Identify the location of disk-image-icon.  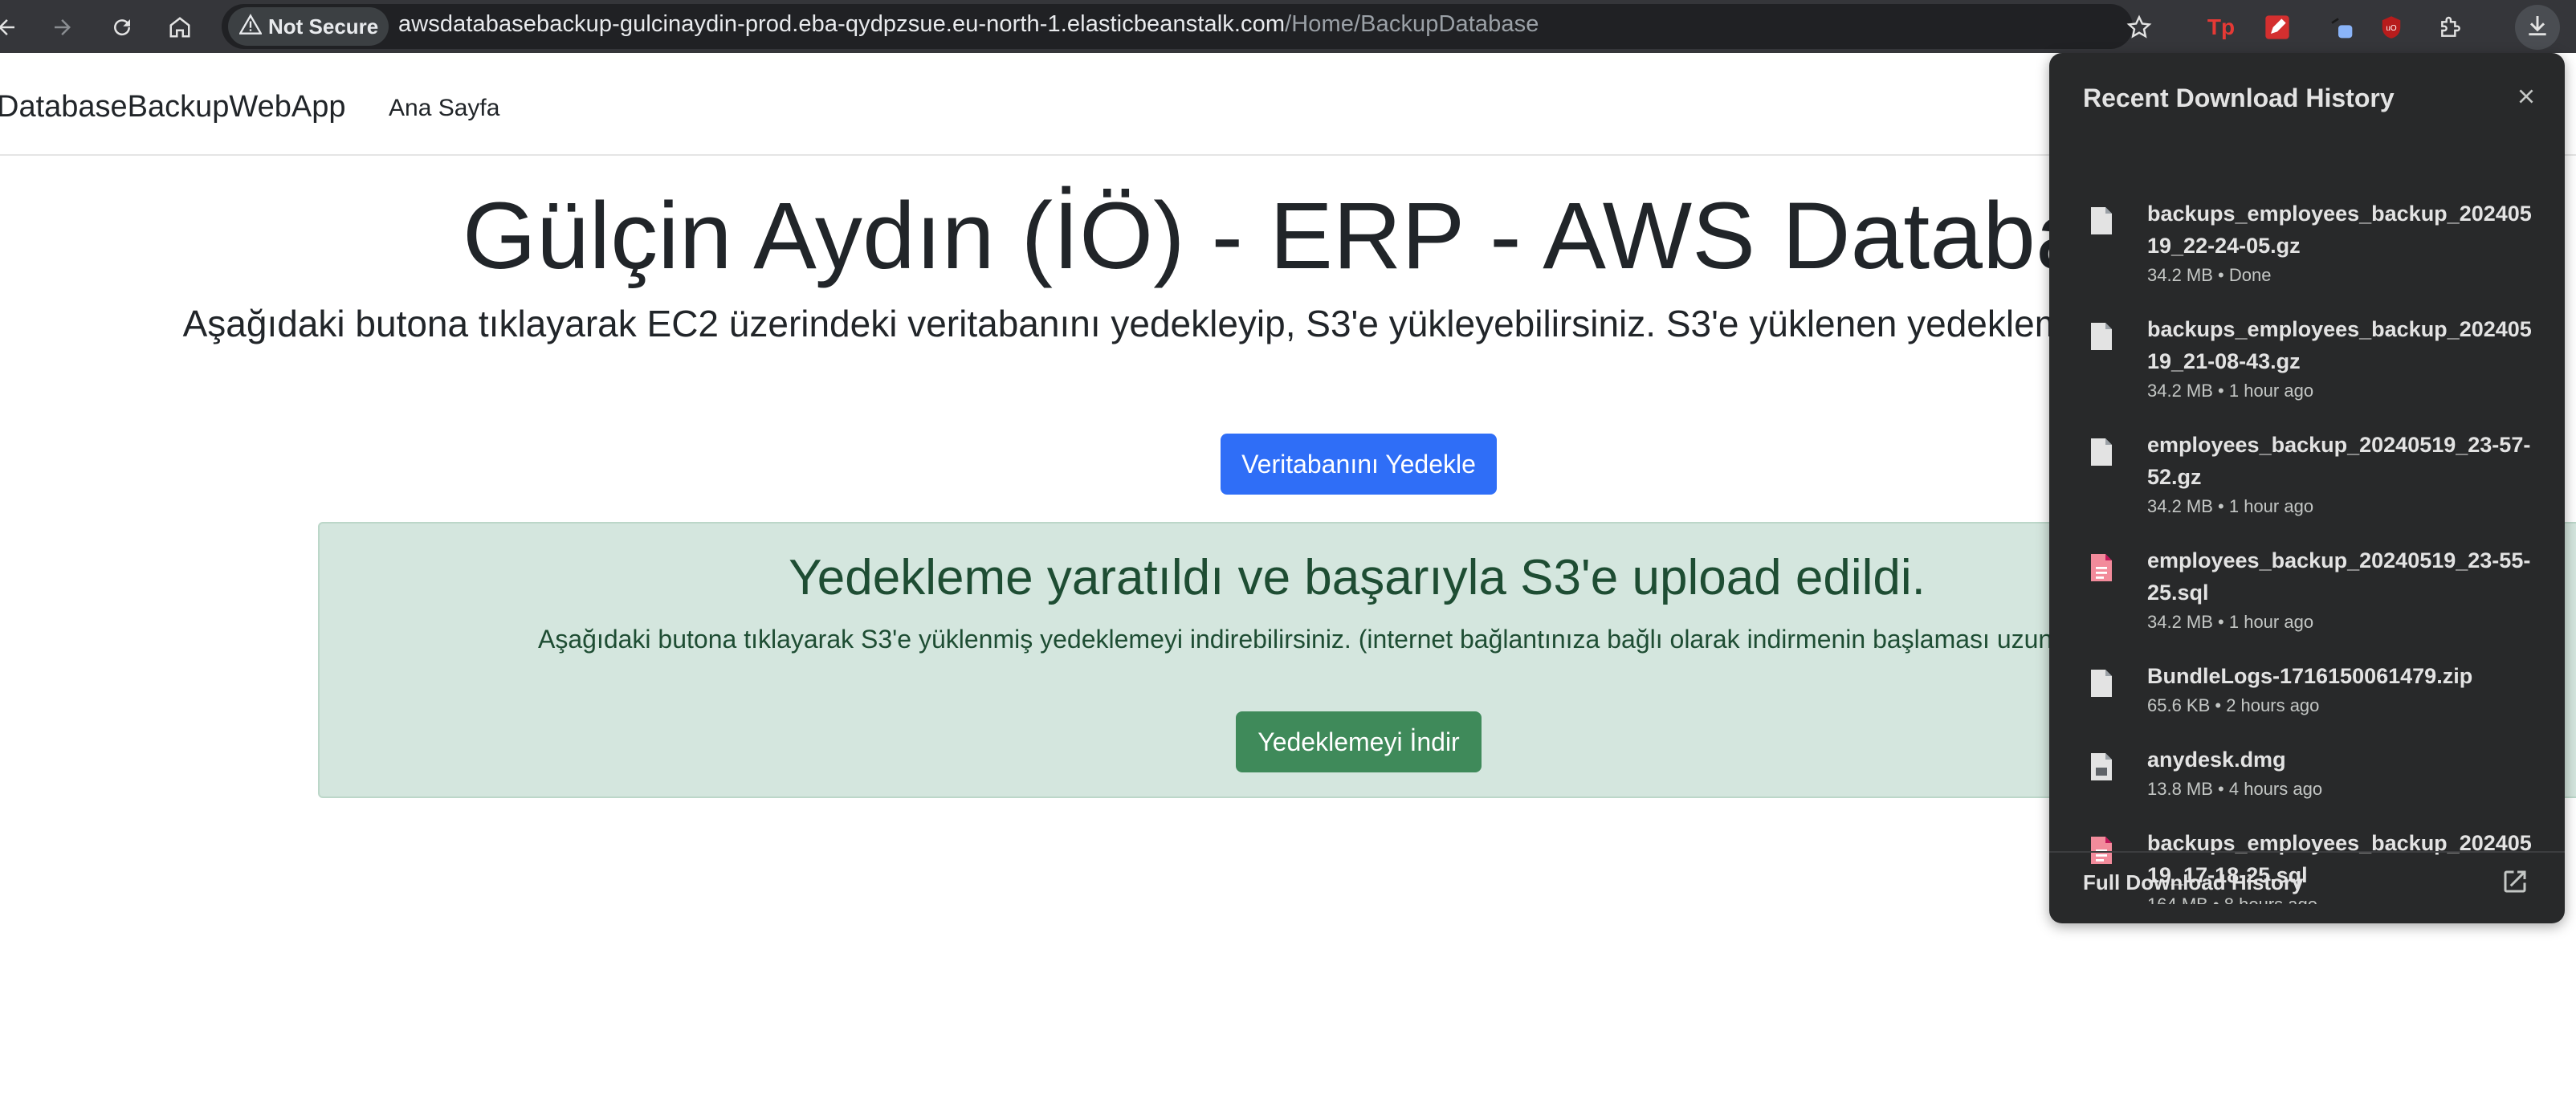
(2101, 767).